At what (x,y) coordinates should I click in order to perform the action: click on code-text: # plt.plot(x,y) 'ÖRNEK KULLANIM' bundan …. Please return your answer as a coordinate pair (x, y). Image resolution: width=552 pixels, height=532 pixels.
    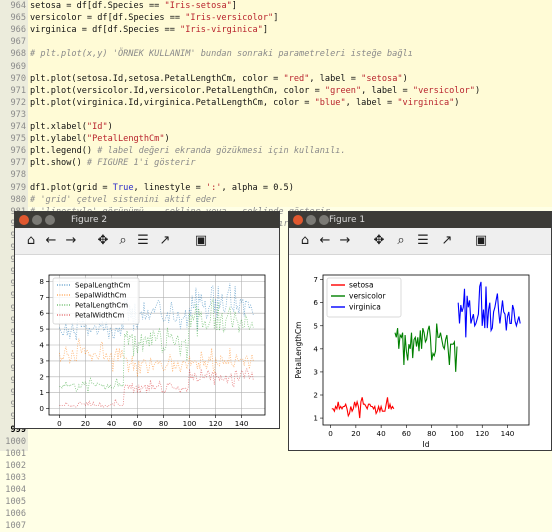
    Looking at the image, I should click on (221, 54).